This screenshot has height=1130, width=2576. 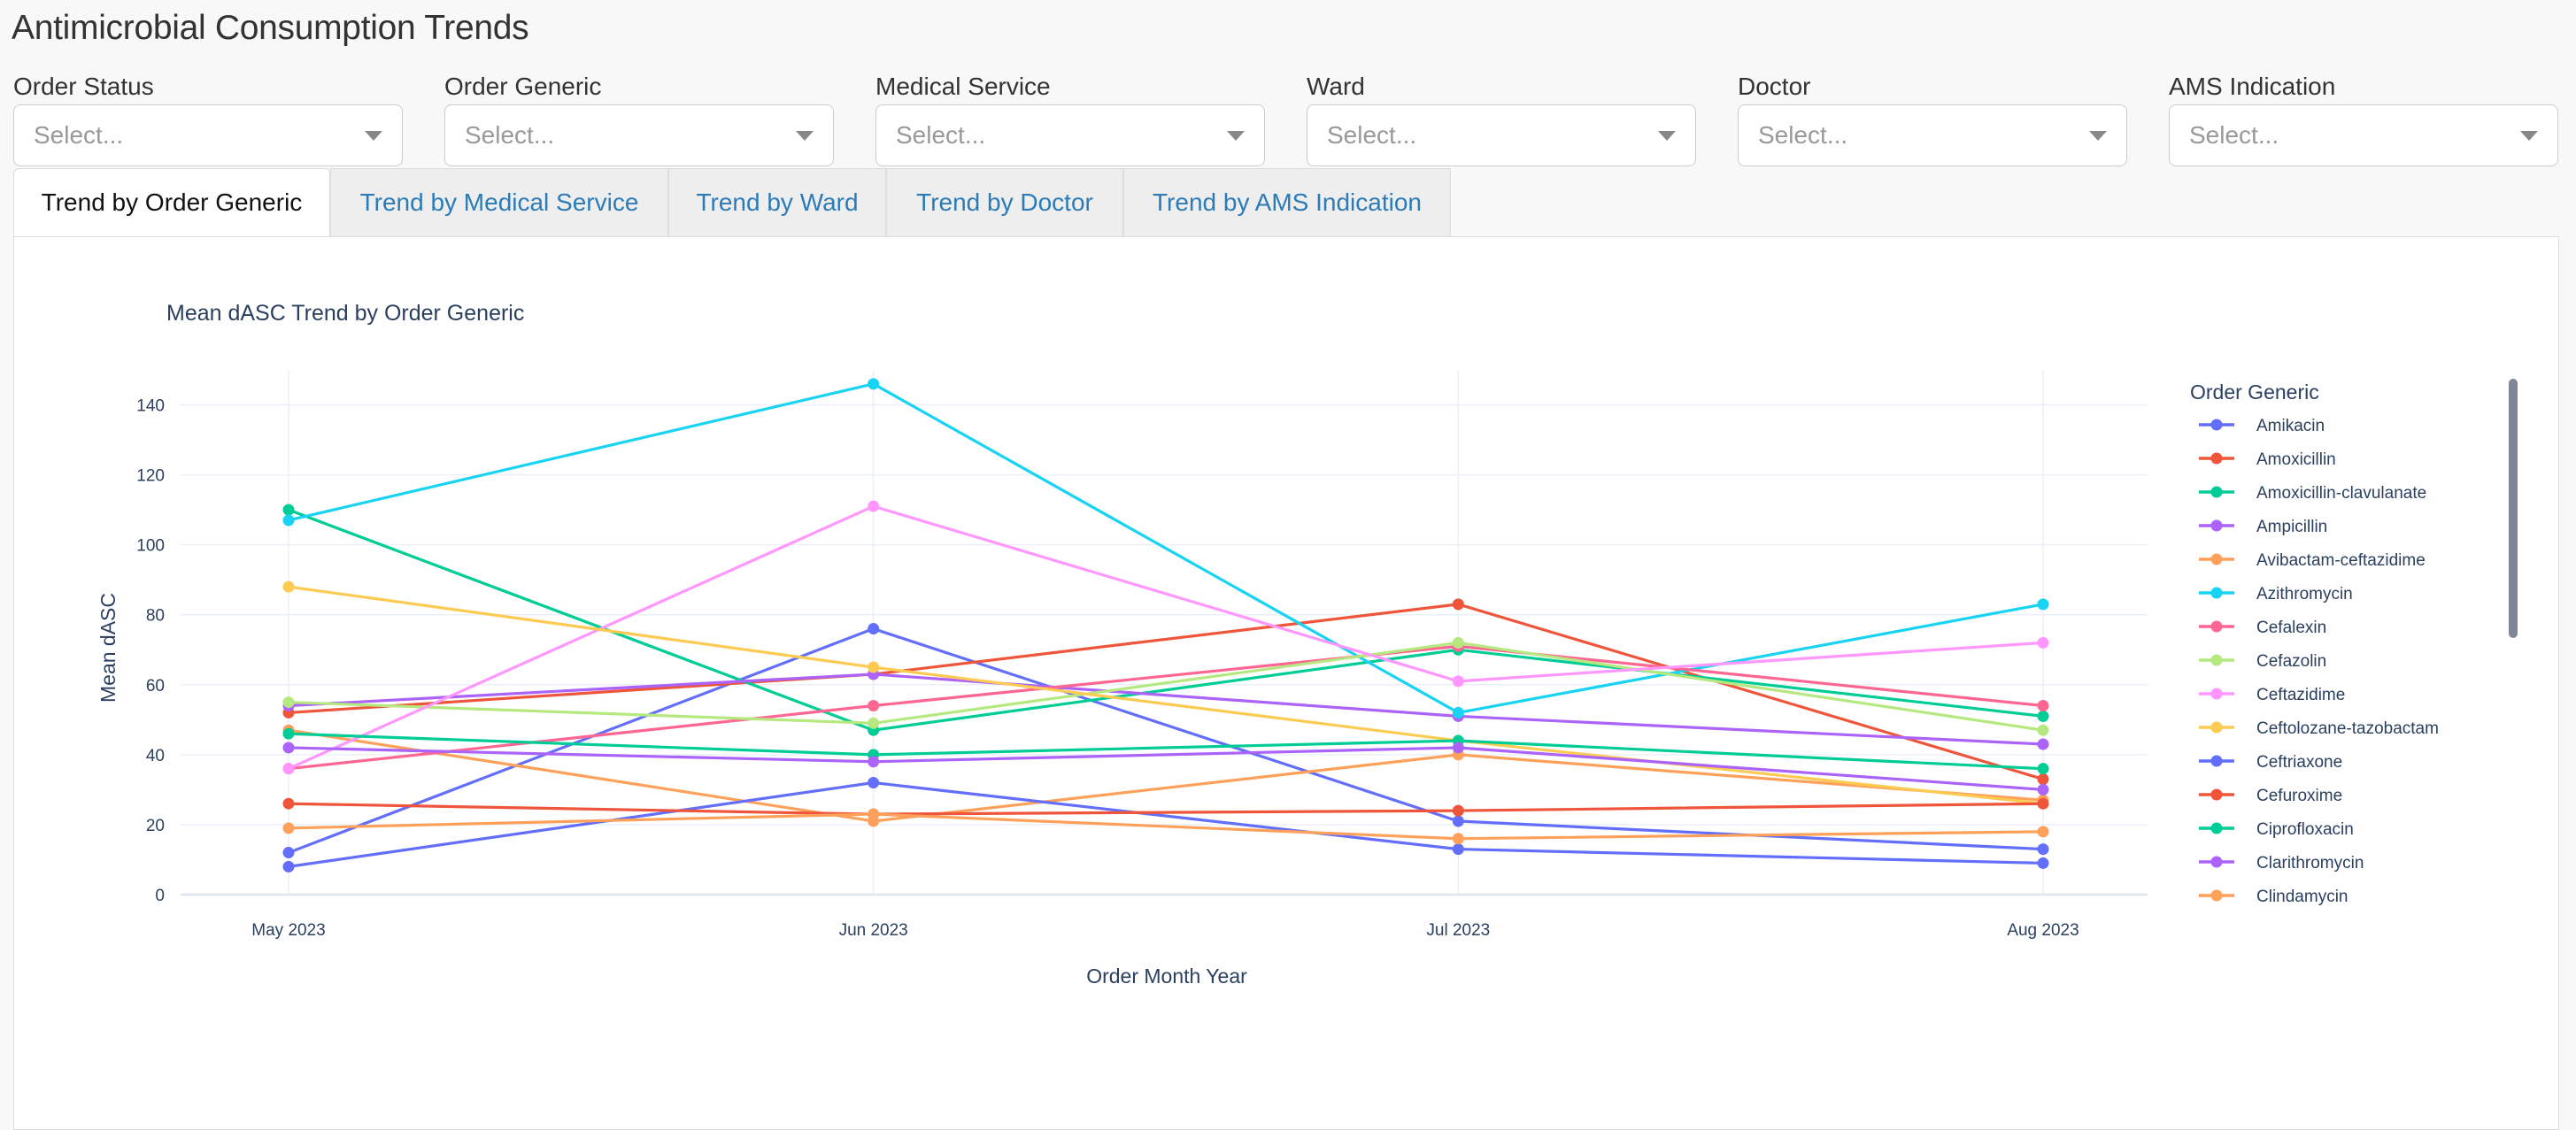 I want to click on legend-item: Avibactam-ceftazidime, so click(x=2312, y=561).